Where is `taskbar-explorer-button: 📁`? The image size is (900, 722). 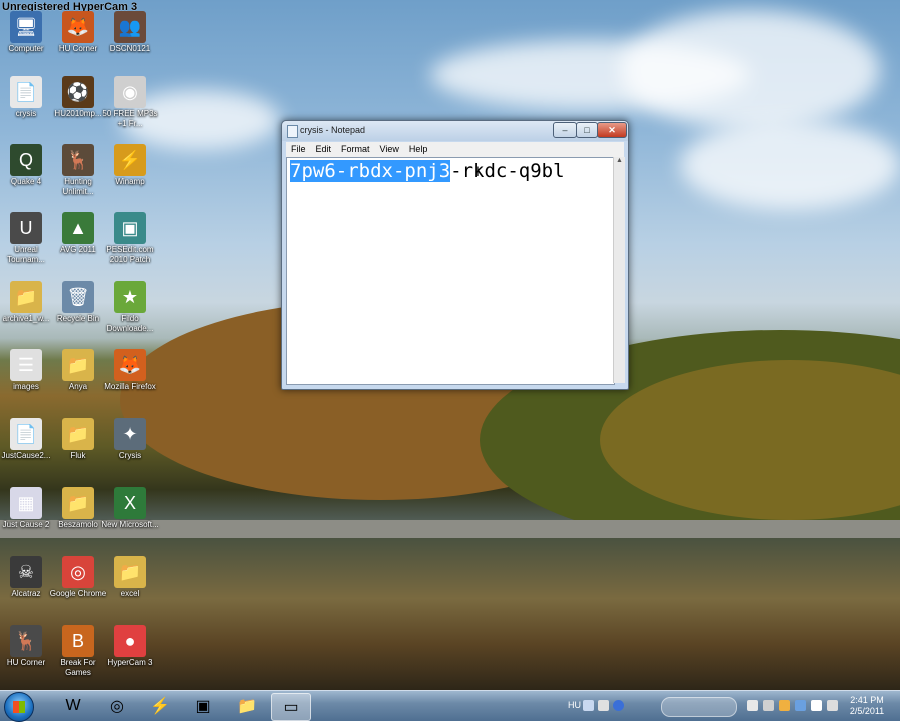
taskbar-explorer-button: 📁 is located at coordinates (247, 706).